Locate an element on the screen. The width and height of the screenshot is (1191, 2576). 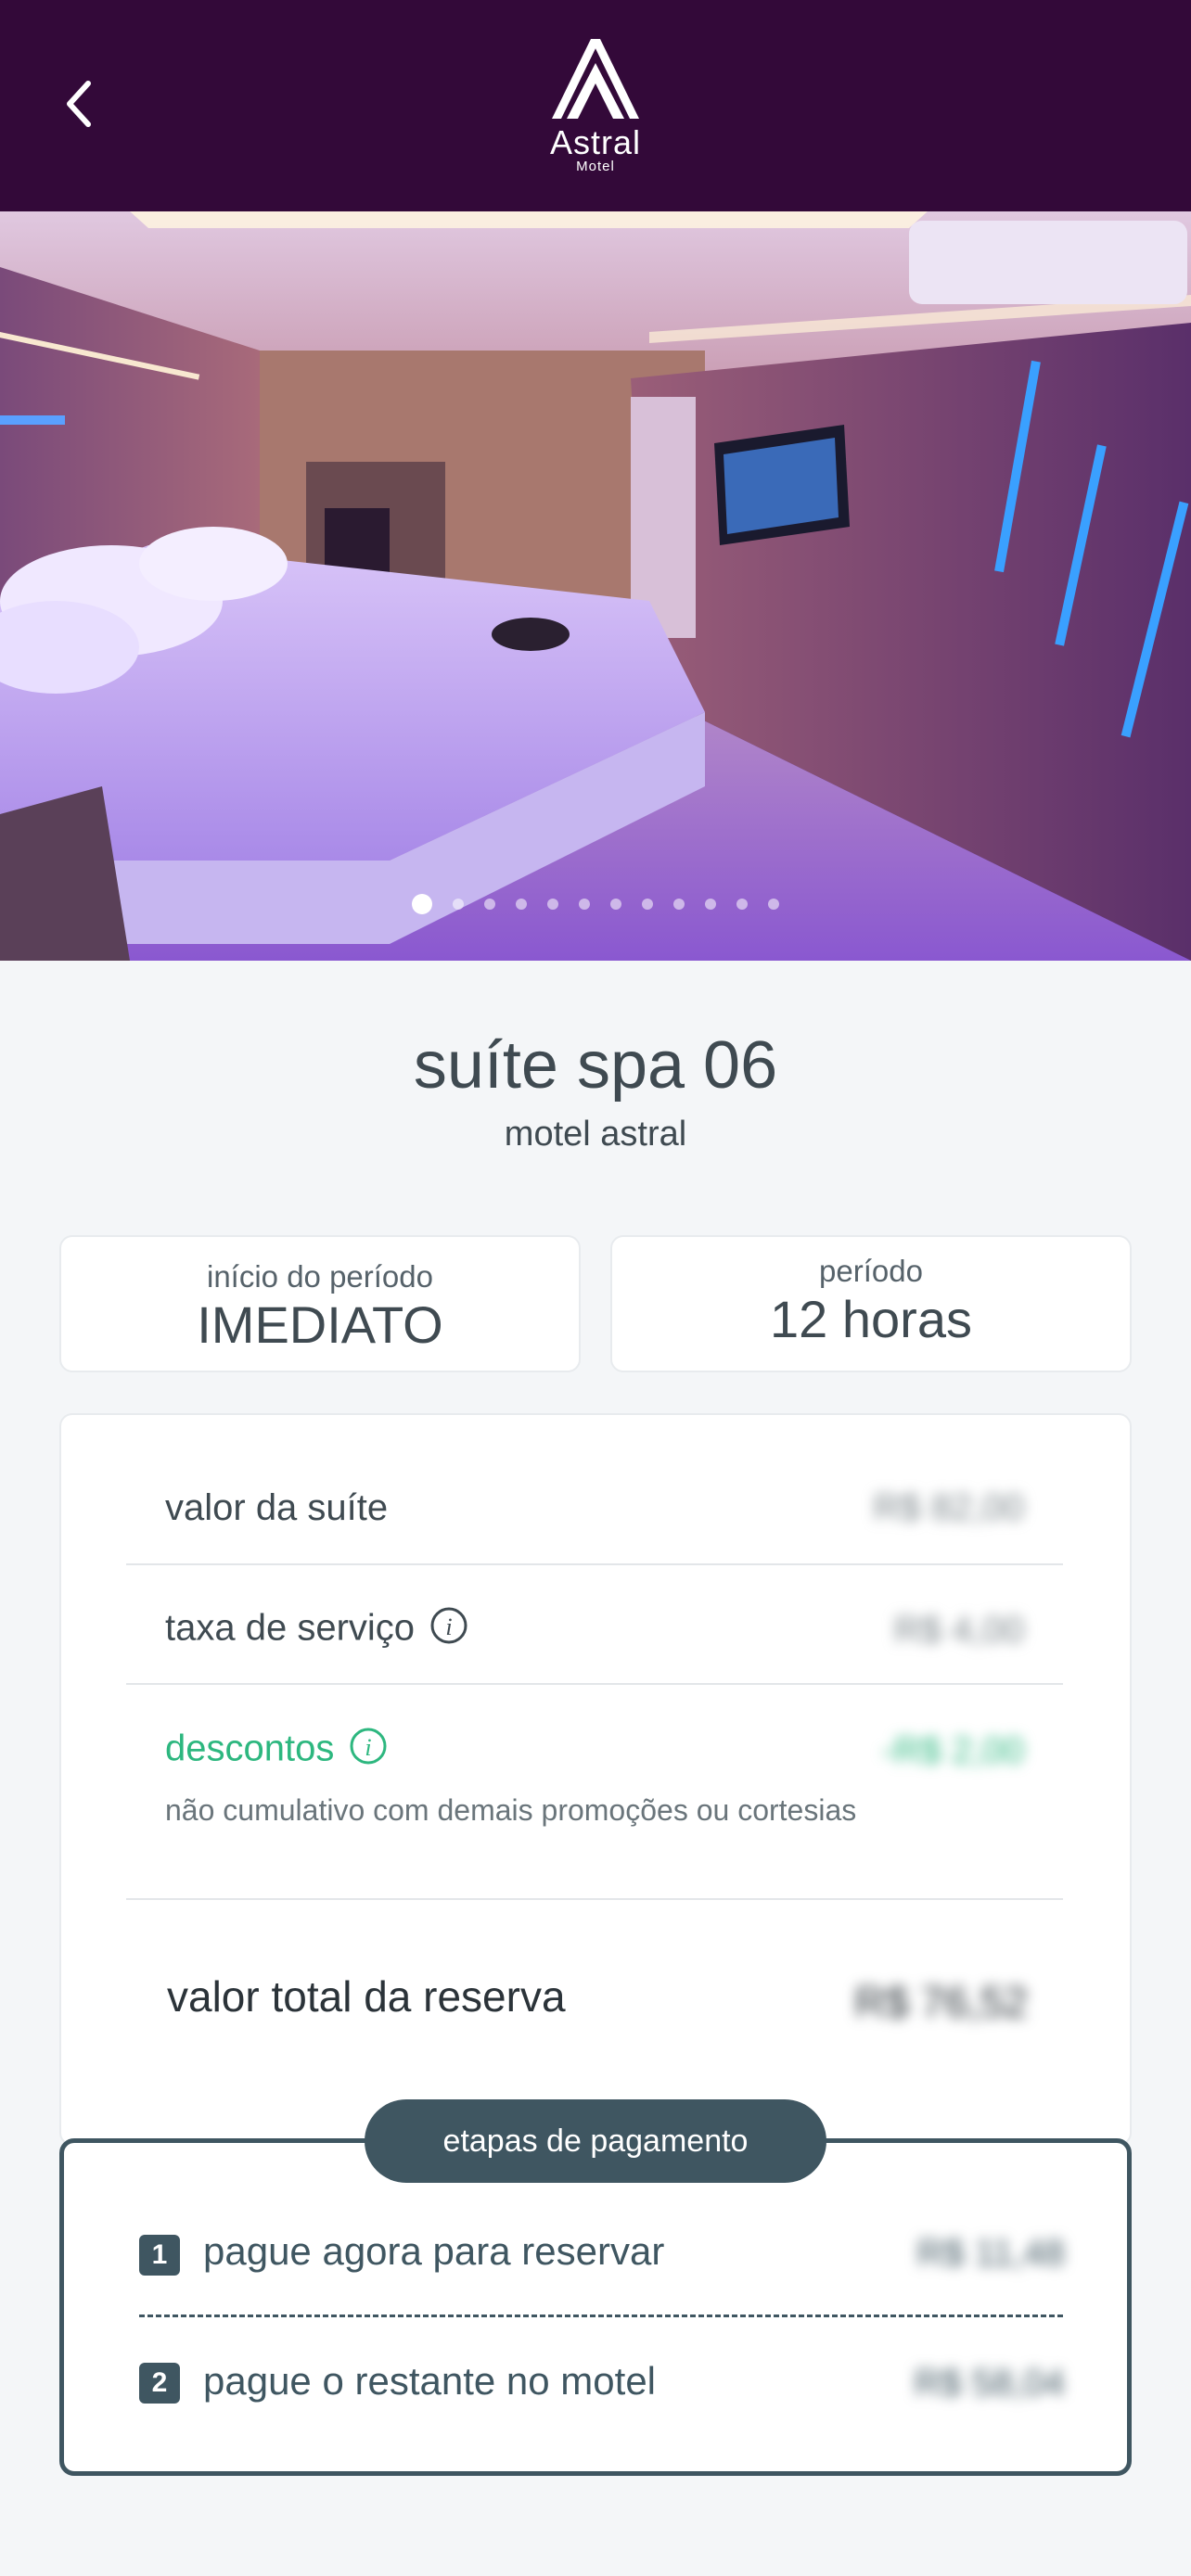
step-2-value: R$ 58,04 is located at coordinates (989, 2383).